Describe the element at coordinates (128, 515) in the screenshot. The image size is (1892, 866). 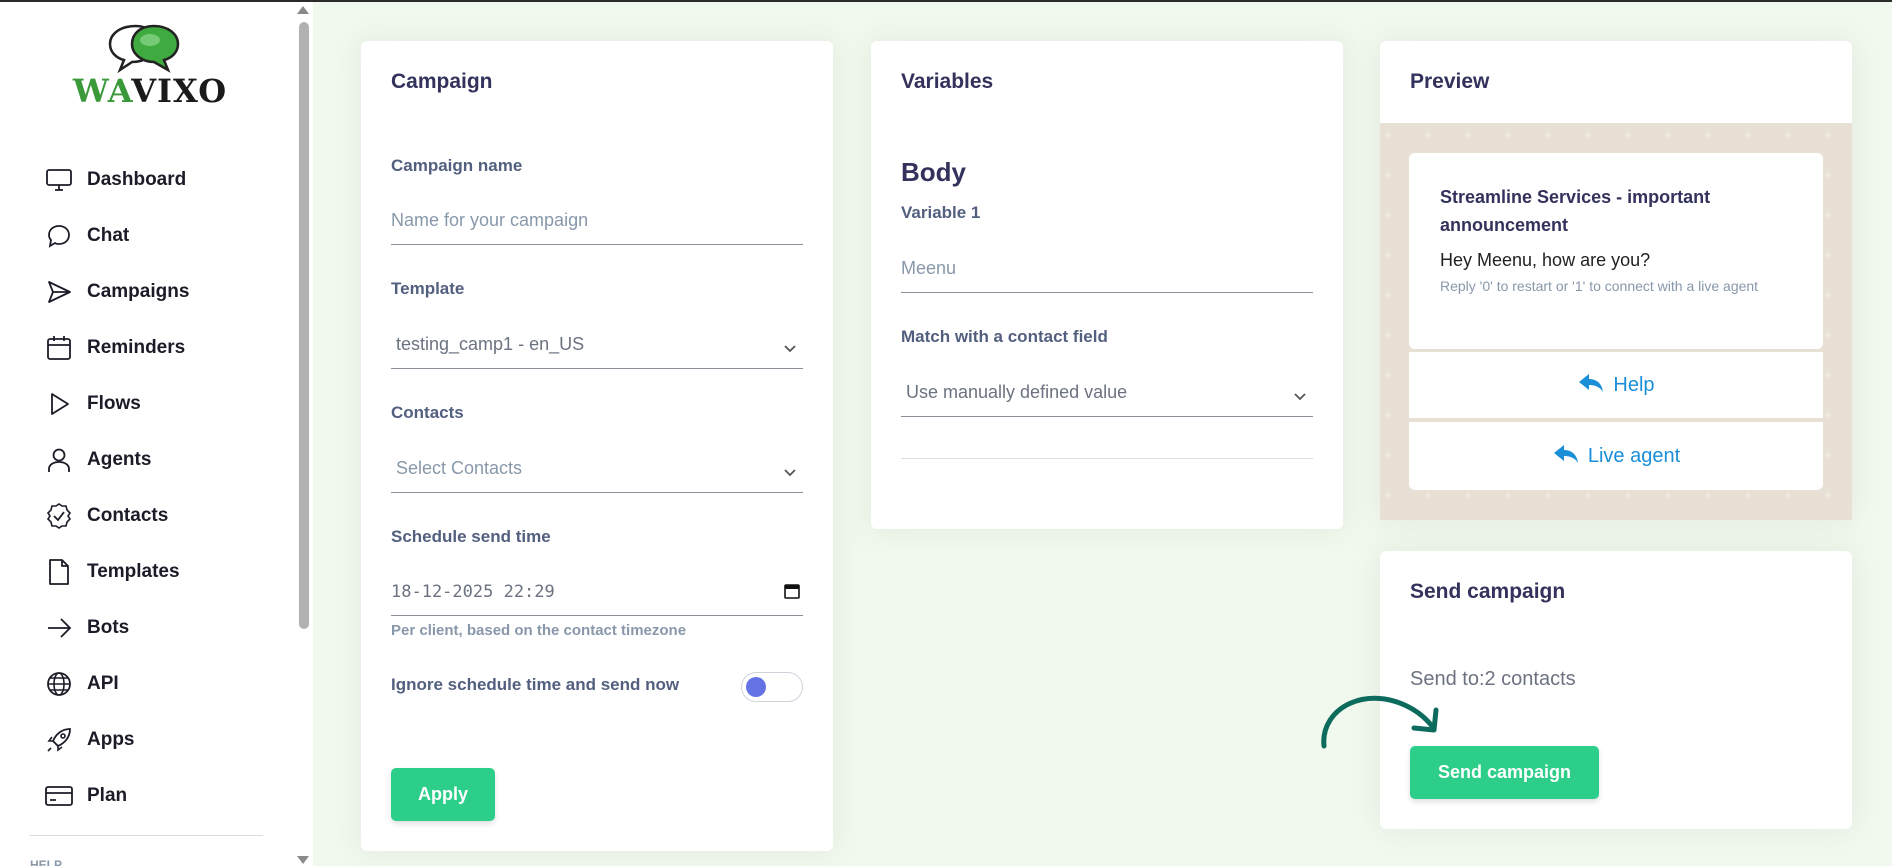
I see `sidebar-item-label: Contacts` at that location.